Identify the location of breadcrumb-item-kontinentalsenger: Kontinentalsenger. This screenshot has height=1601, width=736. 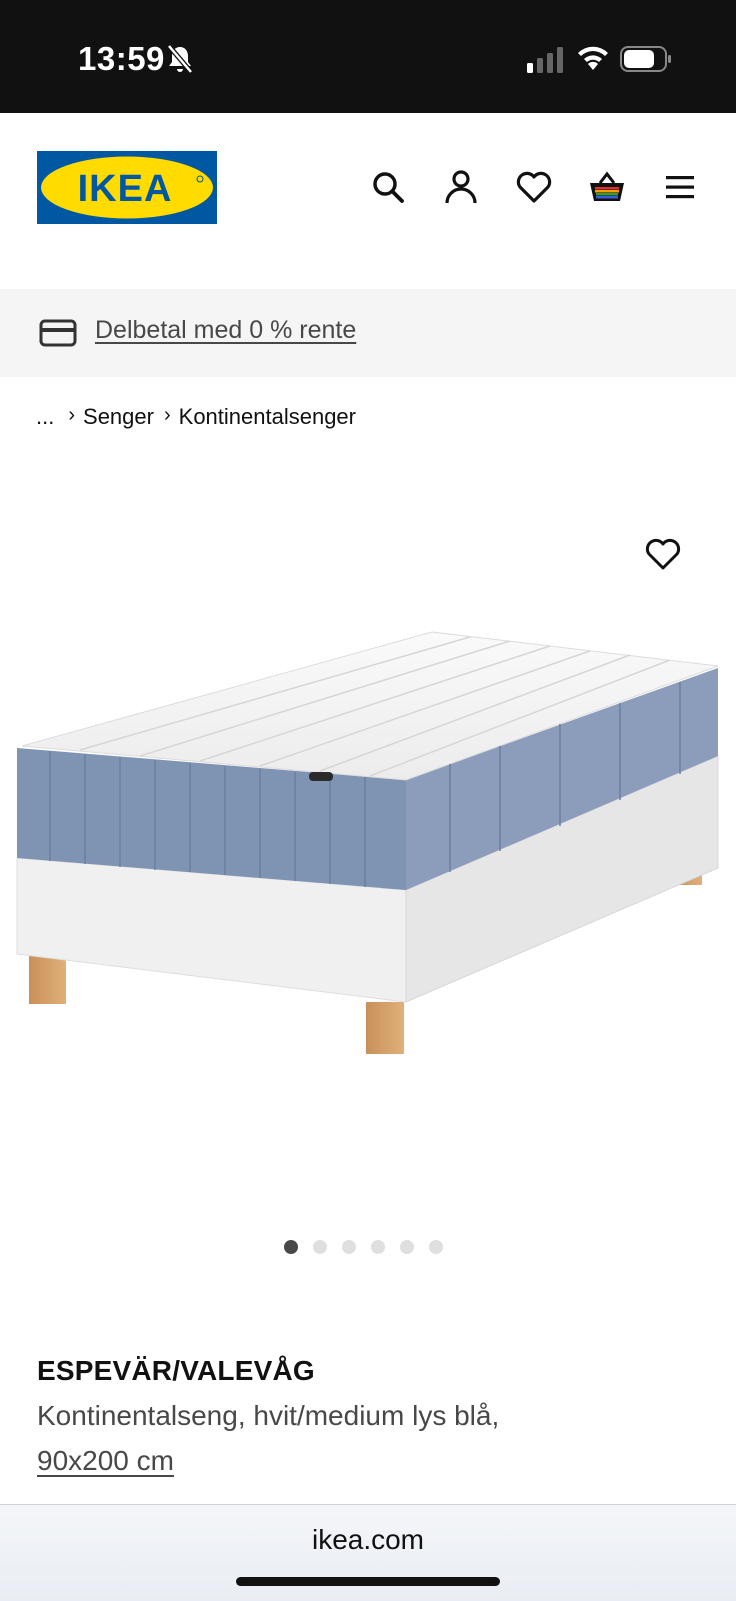
(267, 417).